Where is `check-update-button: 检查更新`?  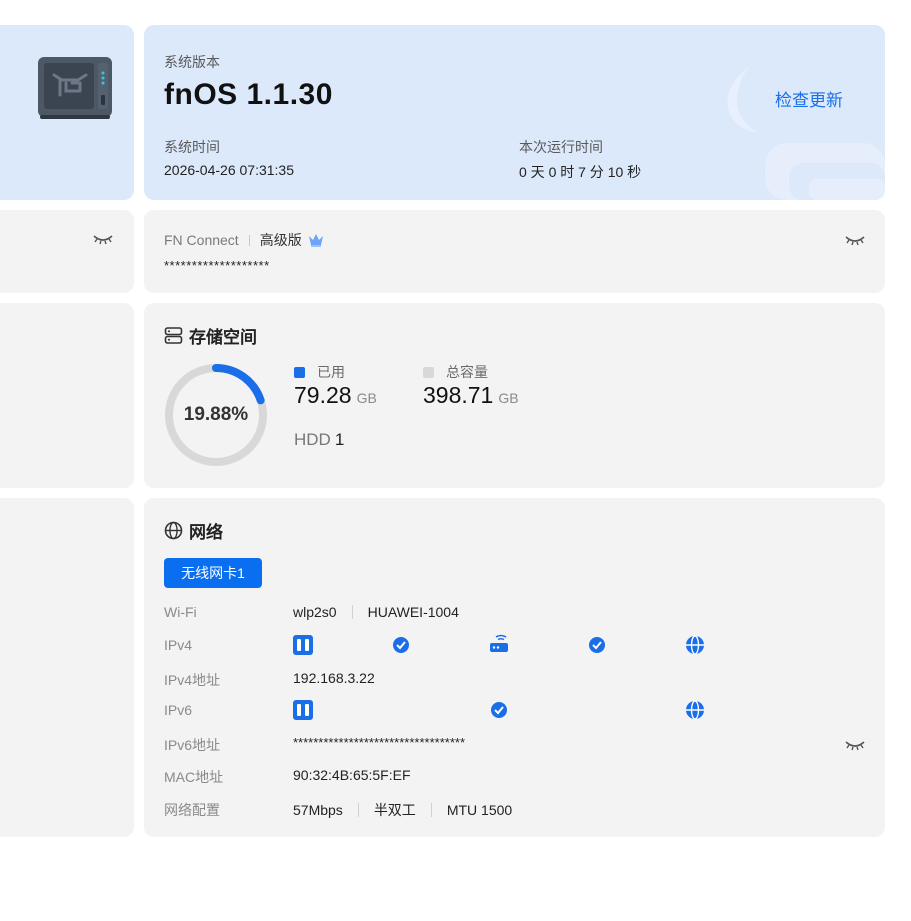 check-update-button: 检查更新 is located at coordinates (809, 98).